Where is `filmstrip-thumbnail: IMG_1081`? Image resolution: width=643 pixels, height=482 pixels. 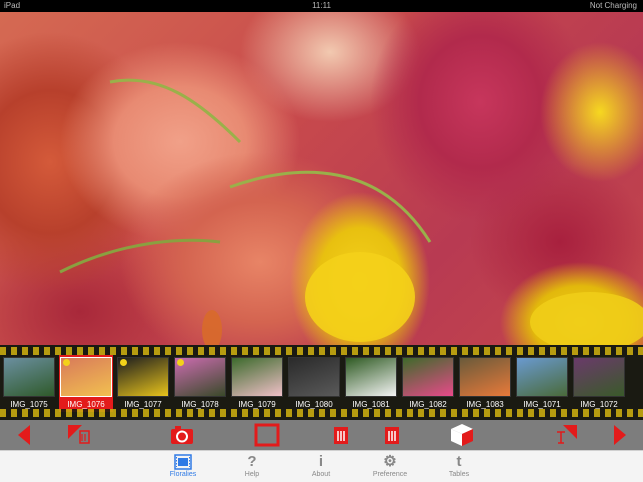
filmstrip-thumbnail: IMG_1081 is located at coordinates (371, 383).